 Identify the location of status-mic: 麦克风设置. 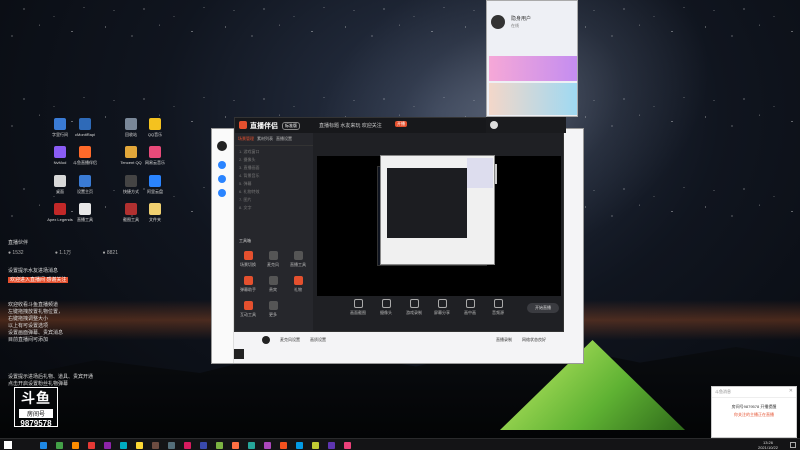
(290, 340).